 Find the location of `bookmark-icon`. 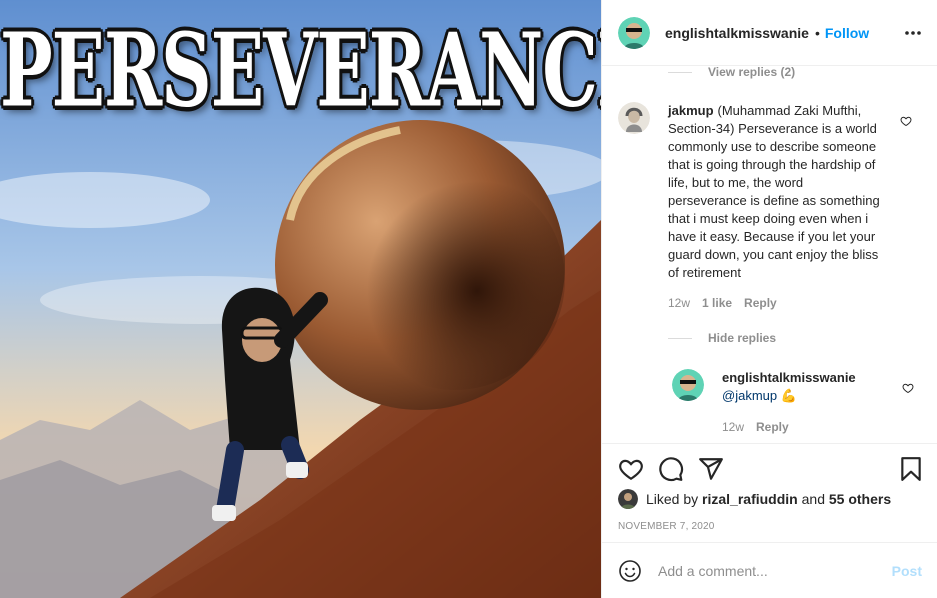

bookmark-icon is located at coordinates (911, 469).